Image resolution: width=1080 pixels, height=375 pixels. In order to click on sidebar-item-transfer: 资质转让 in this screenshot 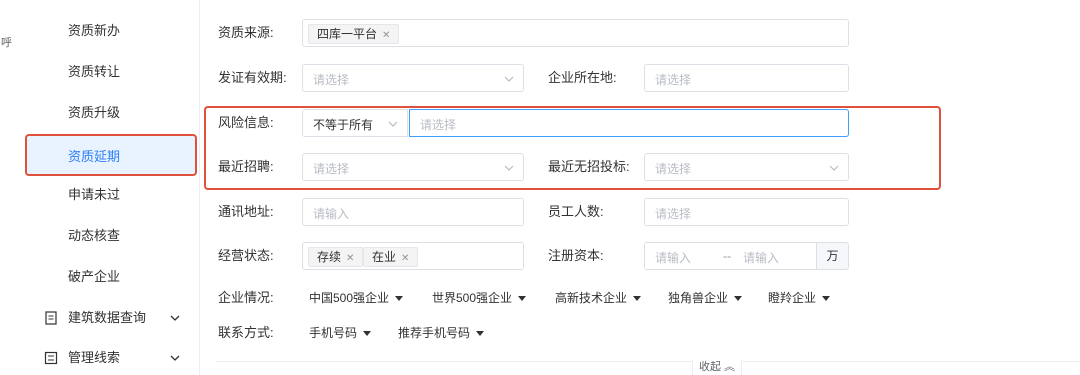, I will do `click(94, 72)`.